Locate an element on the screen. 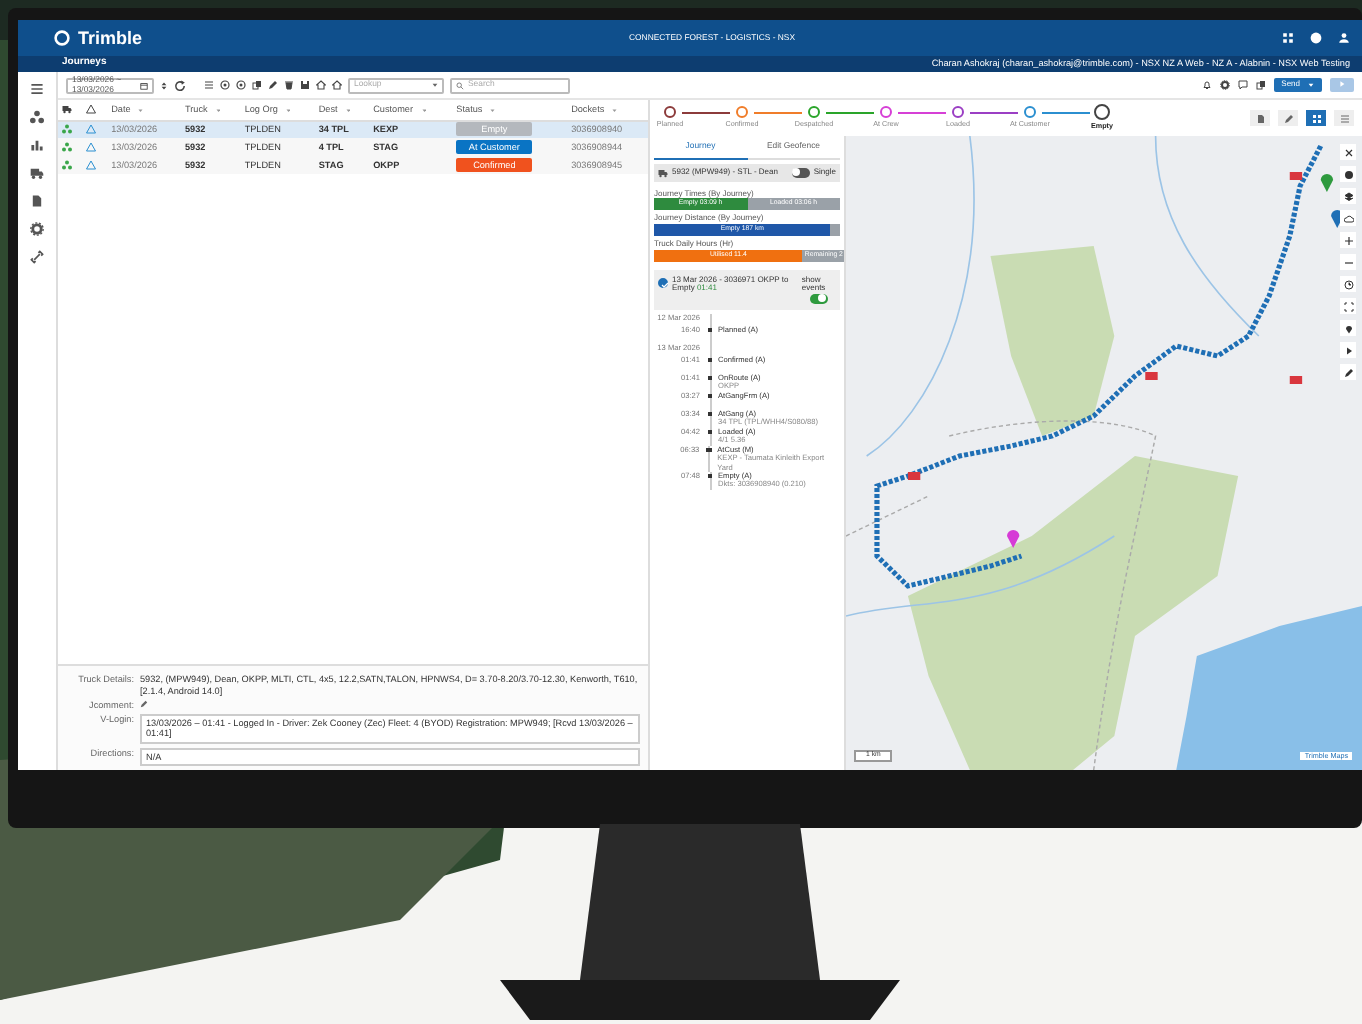 The image size is (1362, 1024). bell-icon is located at coordinates (1206, 85).